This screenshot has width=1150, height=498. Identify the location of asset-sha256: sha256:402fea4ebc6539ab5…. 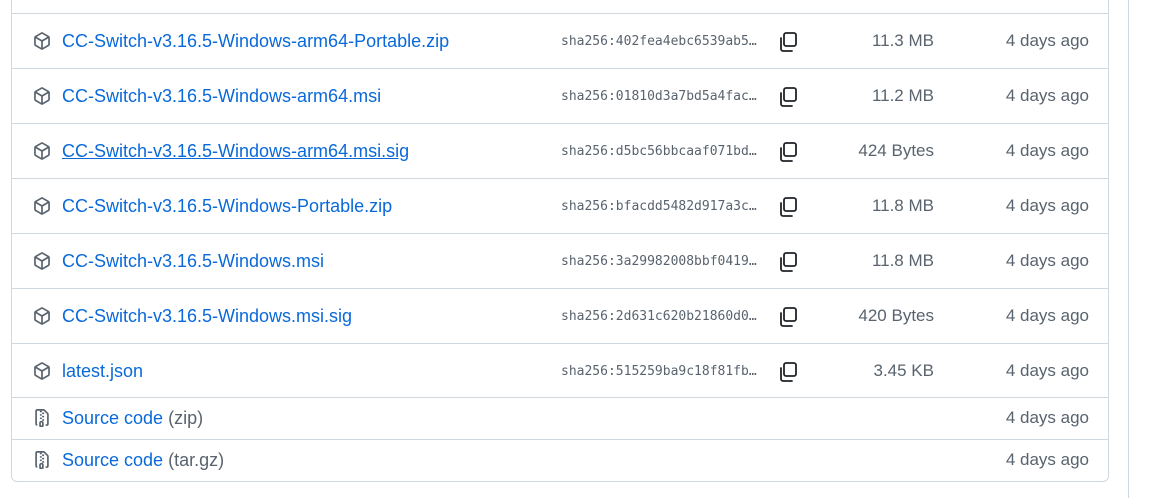
(659, 41).